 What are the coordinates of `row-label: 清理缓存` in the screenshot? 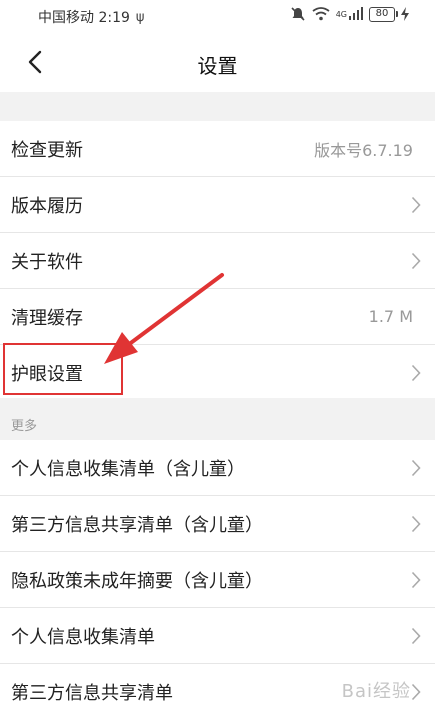 It's located at (47, 318).